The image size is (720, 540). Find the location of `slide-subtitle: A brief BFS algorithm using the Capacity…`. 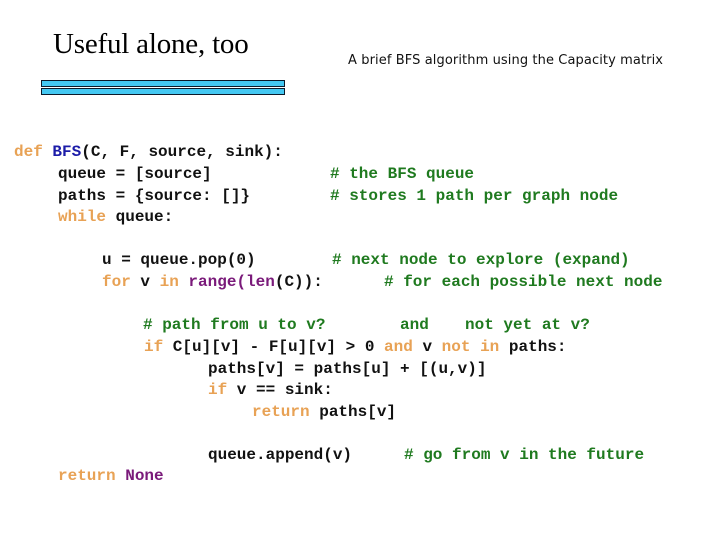

slide-subtitle: A brief BFS algorithm using the Capacity… is located at coordinates (506, 60).